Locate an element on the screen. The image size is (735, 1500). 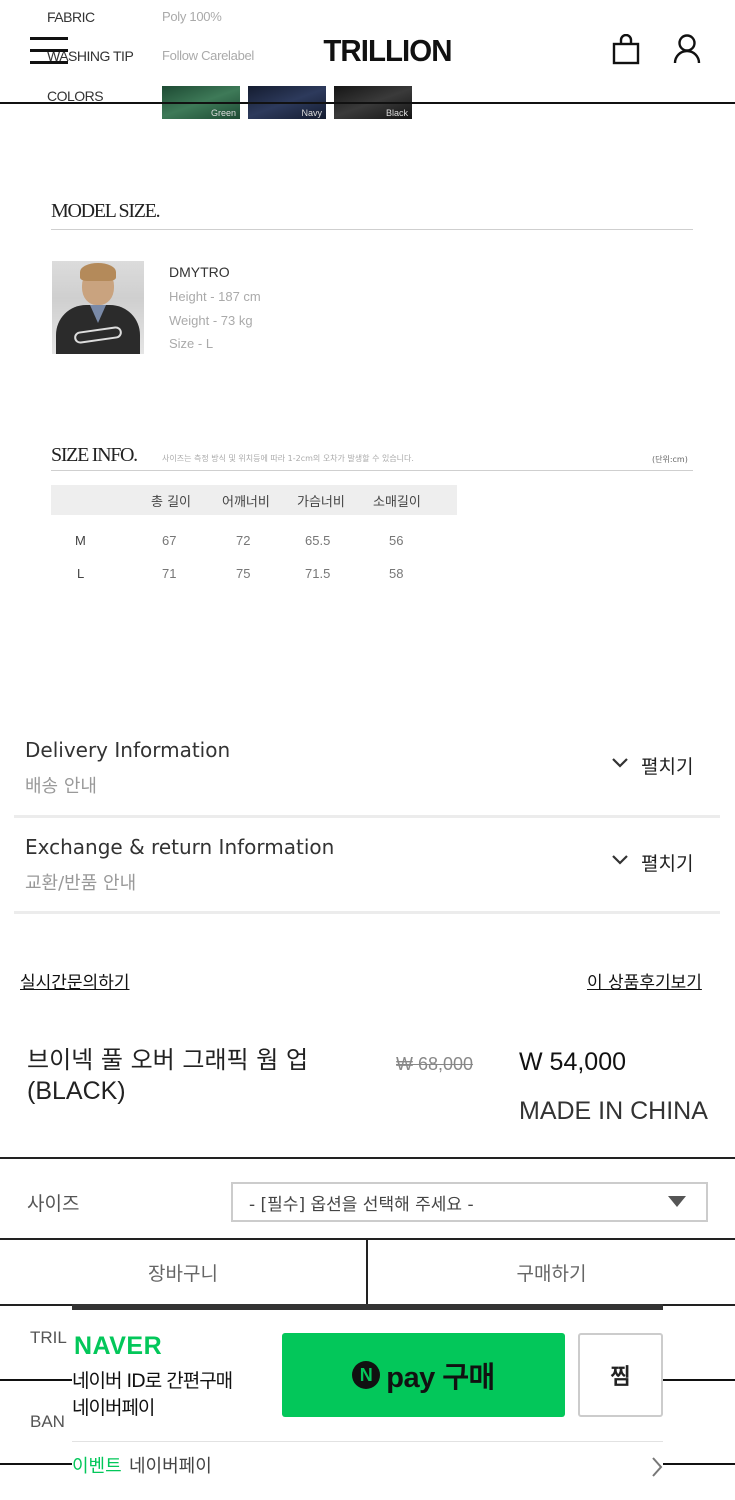
spec-value-fabric: Poly 100% is located at coordinates (192, 16).